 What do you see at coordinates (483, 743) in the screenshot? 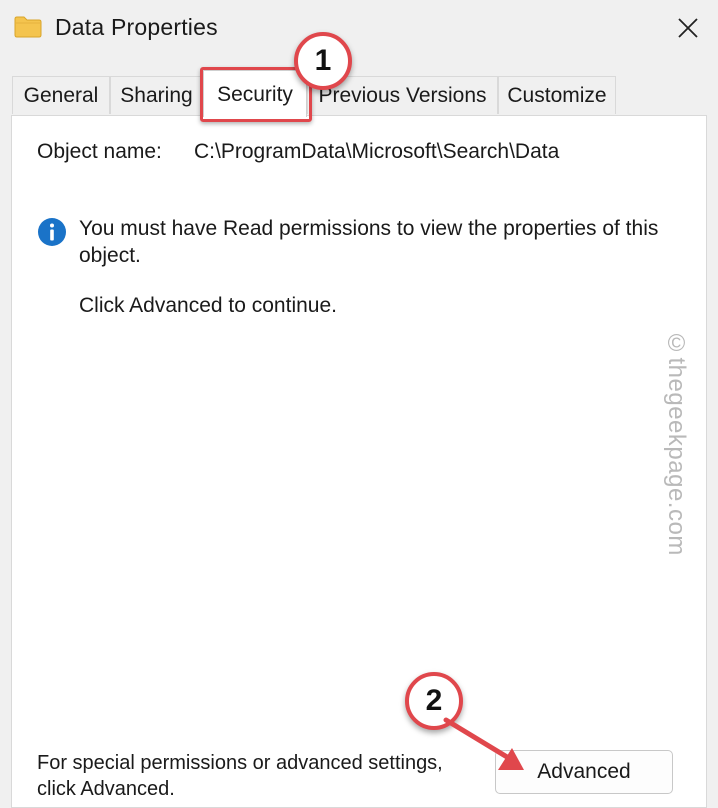
I see `annotation-arrow` at bounding box center [483, 743].